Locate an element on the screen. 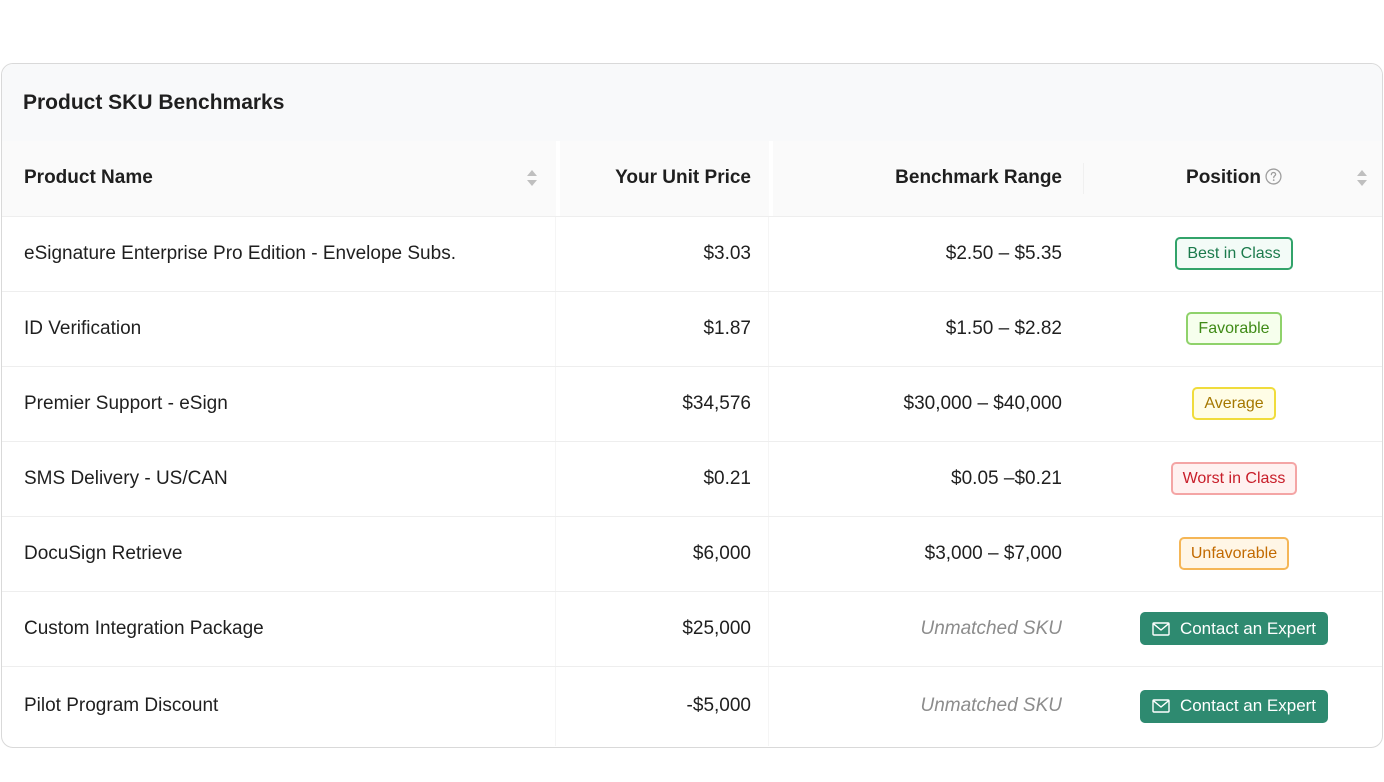 Image resolution: width=1384 pixels, height=782 pixels. cell-product-name: Pilot Program Discount is located at coordinates (281, 706).